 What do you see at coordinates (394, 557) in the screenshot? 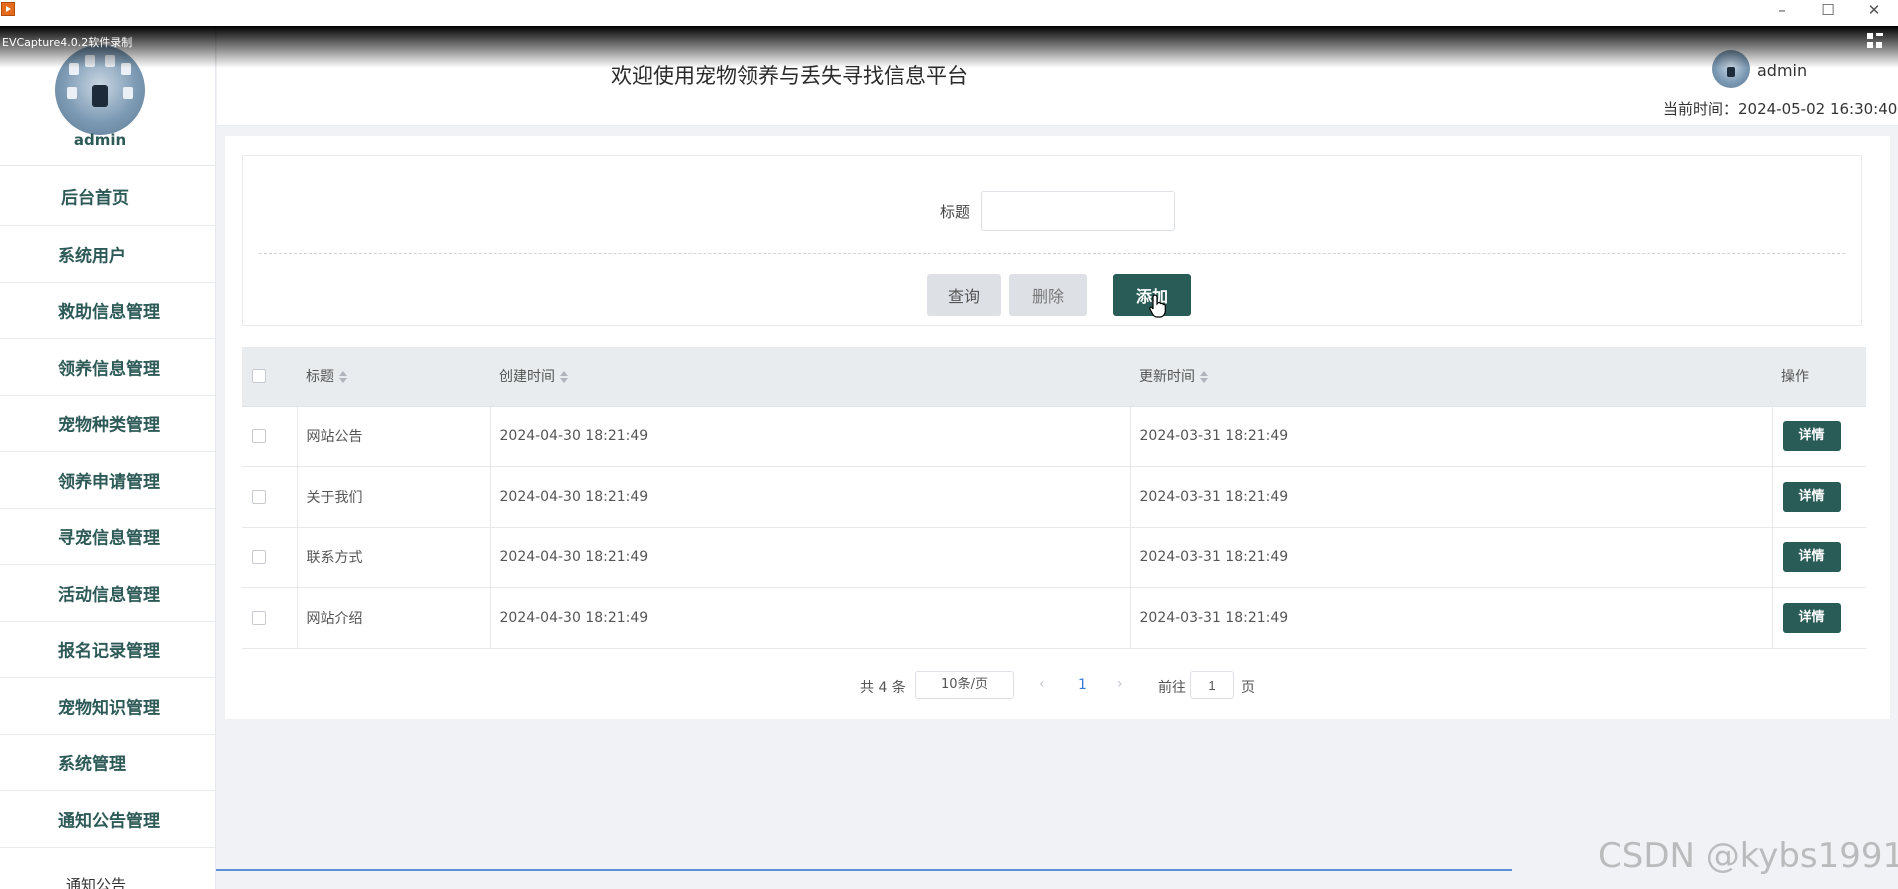
I see `cell-title: 联系方式` at bounding box center [394, 557].